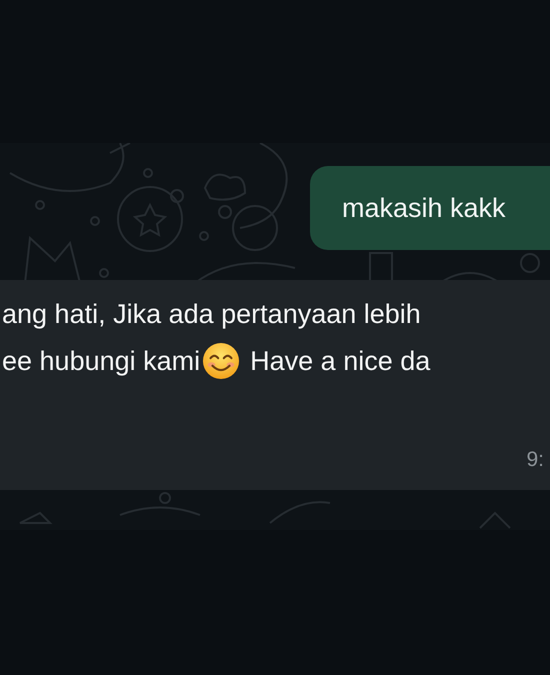  Describe the element at coordinates (535, 460) in the screenshot. I see `message-time: 9:` at that location.